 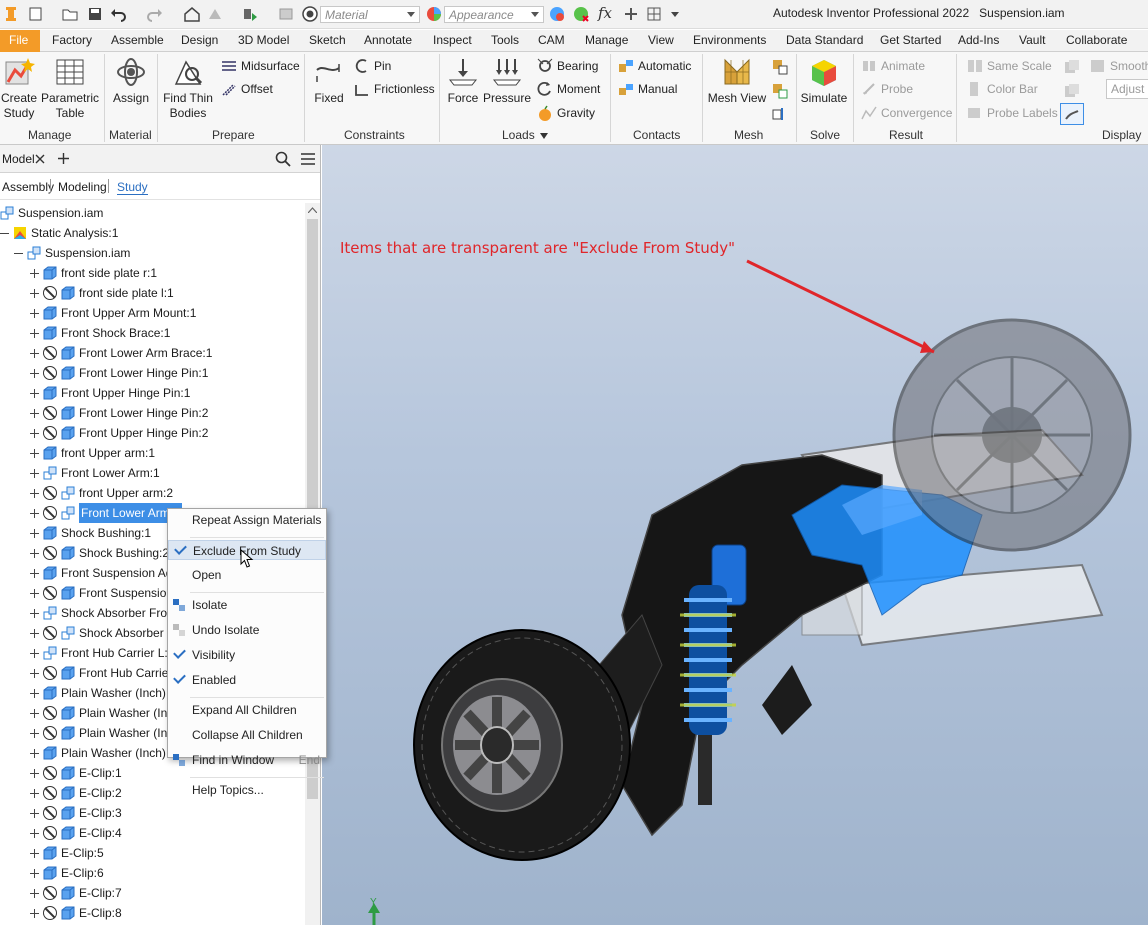 What do you see at coordinates (152, 393) in the screenshot?
I see `tree-item: Front Upper Hinge Pin:1` at bounding box center [152, 393].